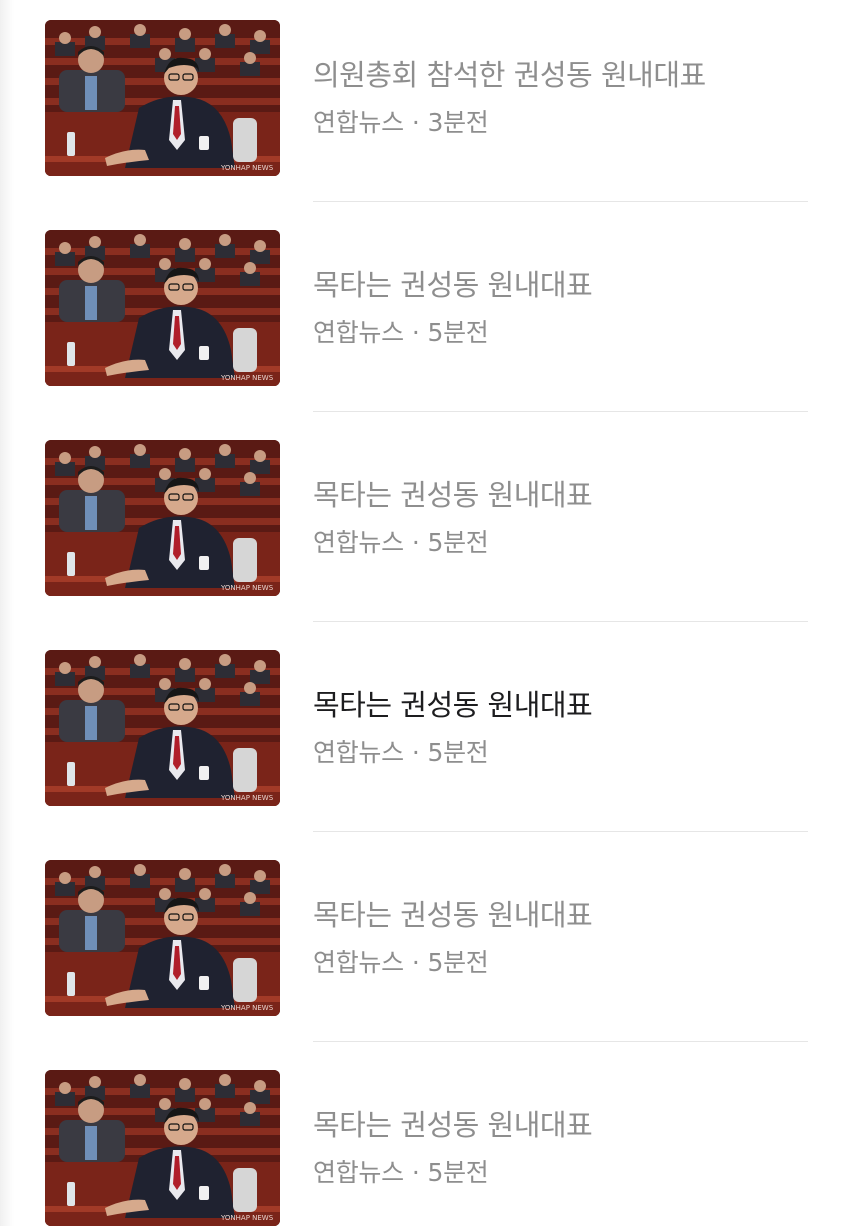  Describe the element at coordinates (509, 73) in the screenshot. I see `news-headline: 의원총회 참석한 권성동 원내대표` at that location.